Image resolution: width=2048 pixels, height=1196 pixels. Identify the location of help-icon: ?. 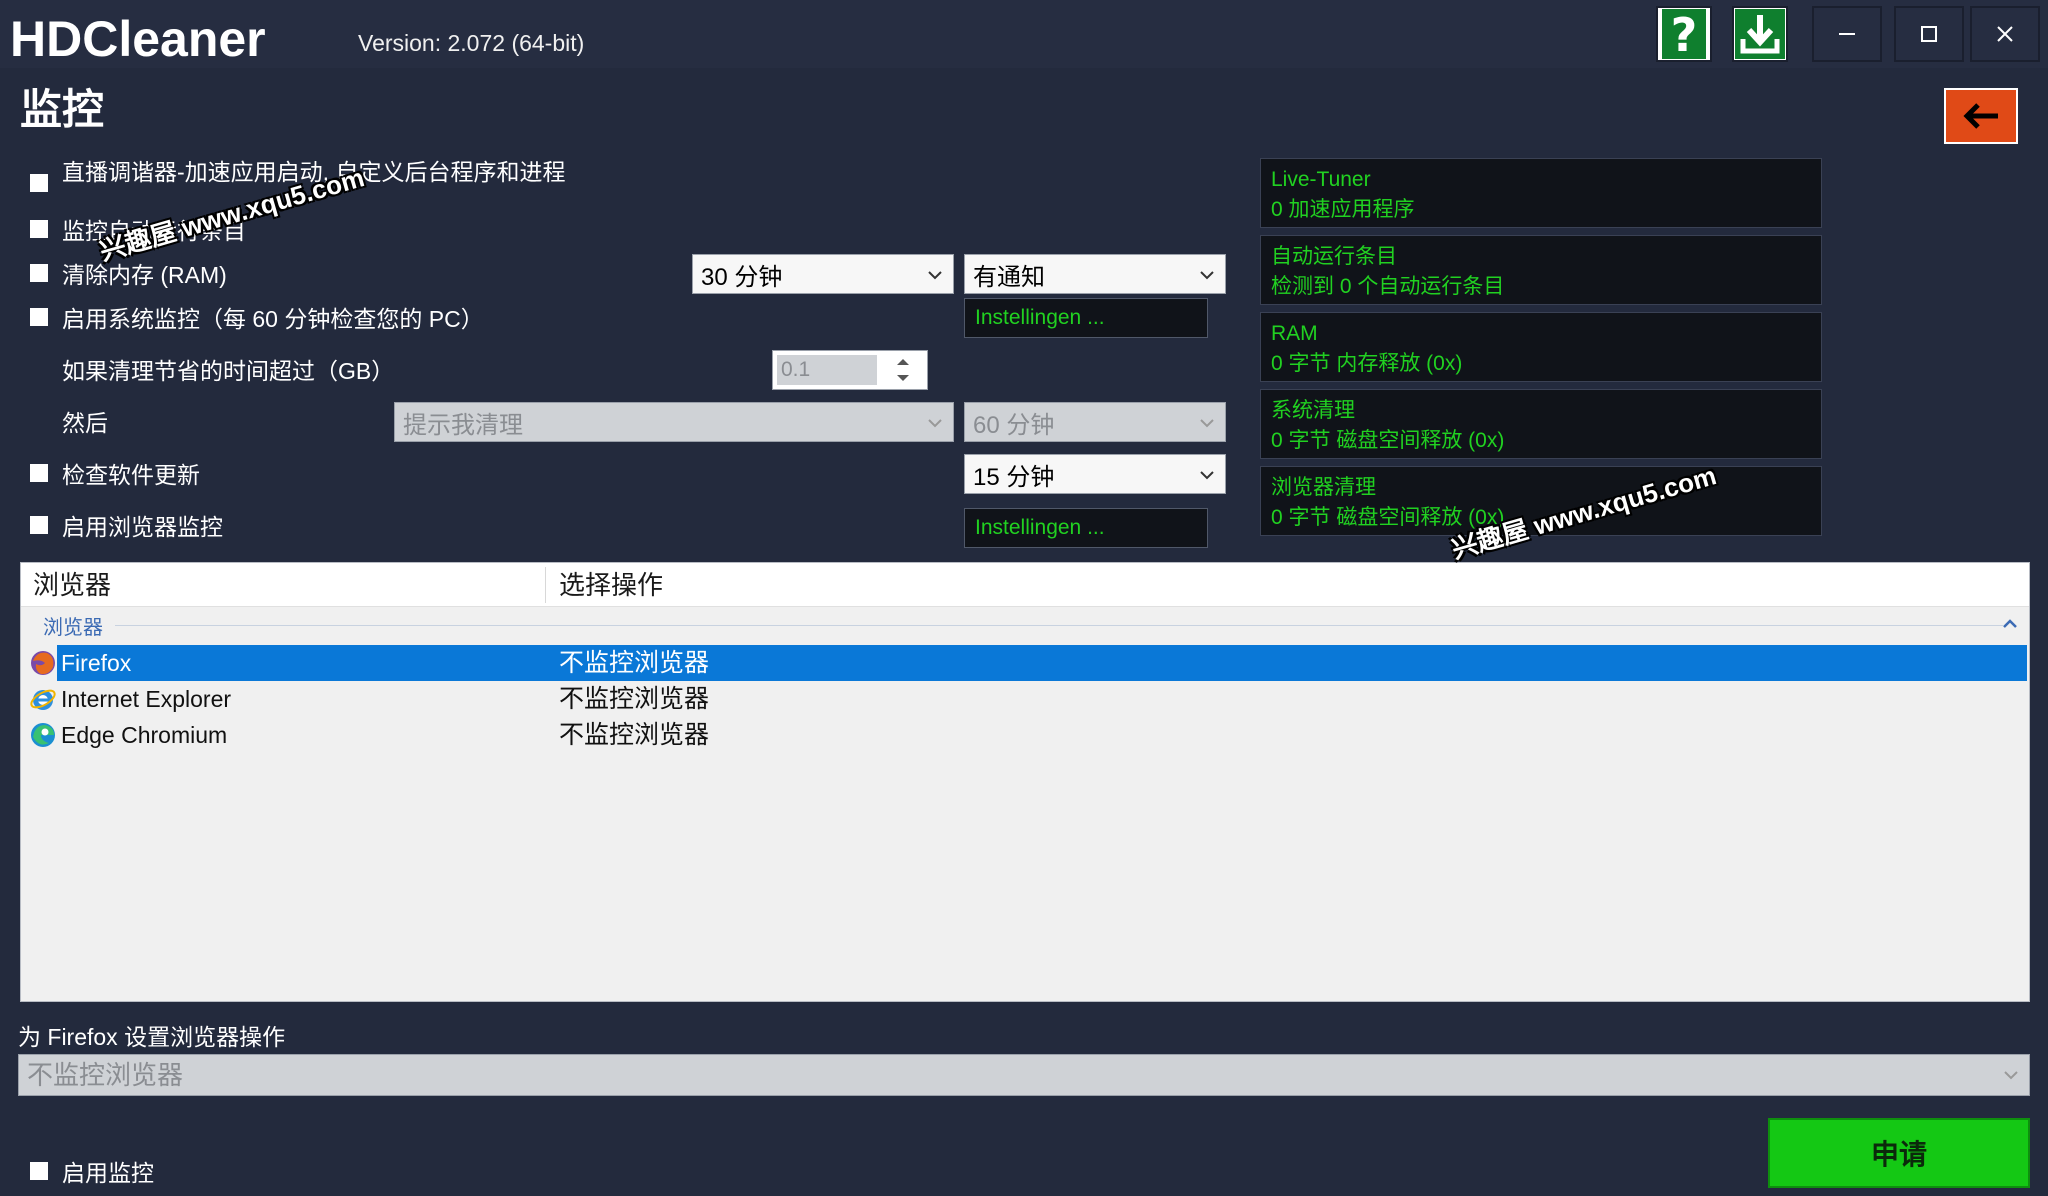
(1684, 34).